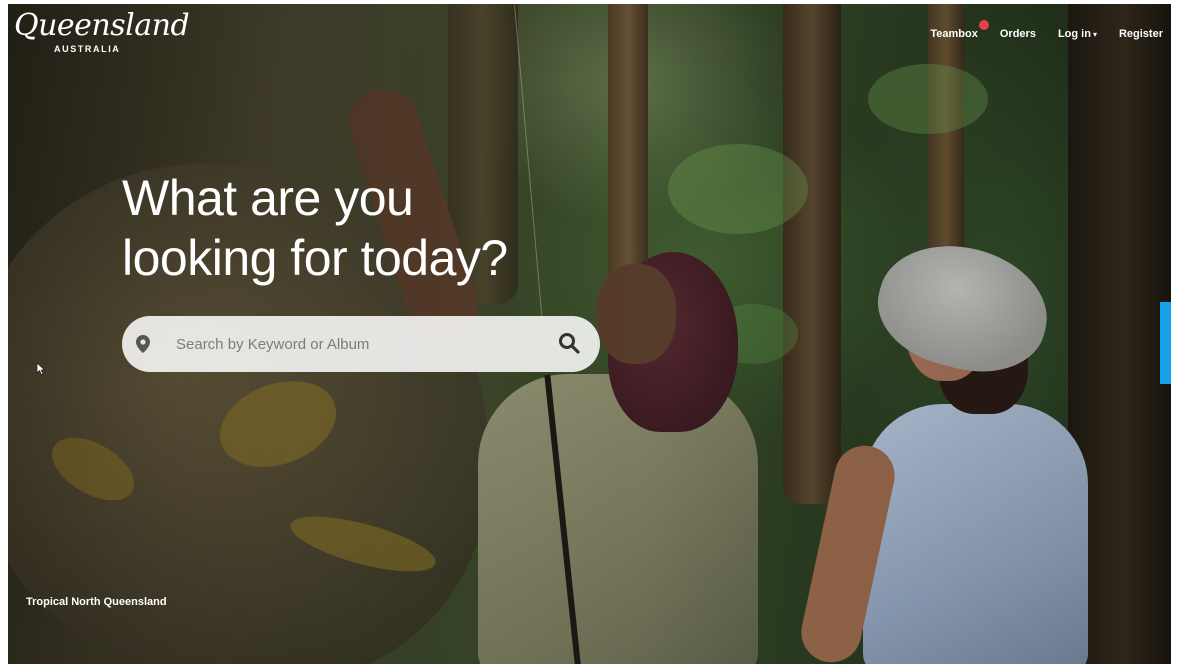 Image resolution: width=1178 pixels, height=664 pixels. What do you see at coordinates (984, 25) in the screenshot?
I see `notification-badge` at bounding box center [984, 25].